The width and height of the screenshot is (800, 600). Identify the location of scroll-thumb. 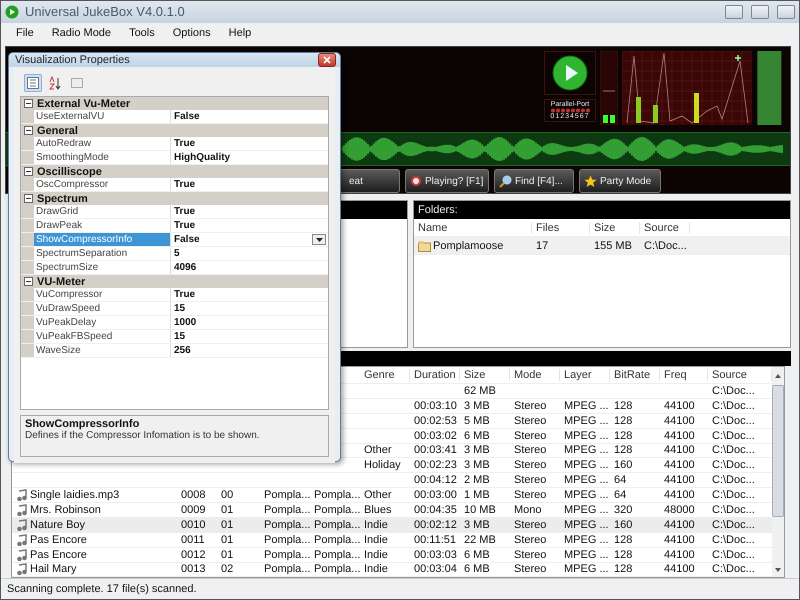
(778, 451).